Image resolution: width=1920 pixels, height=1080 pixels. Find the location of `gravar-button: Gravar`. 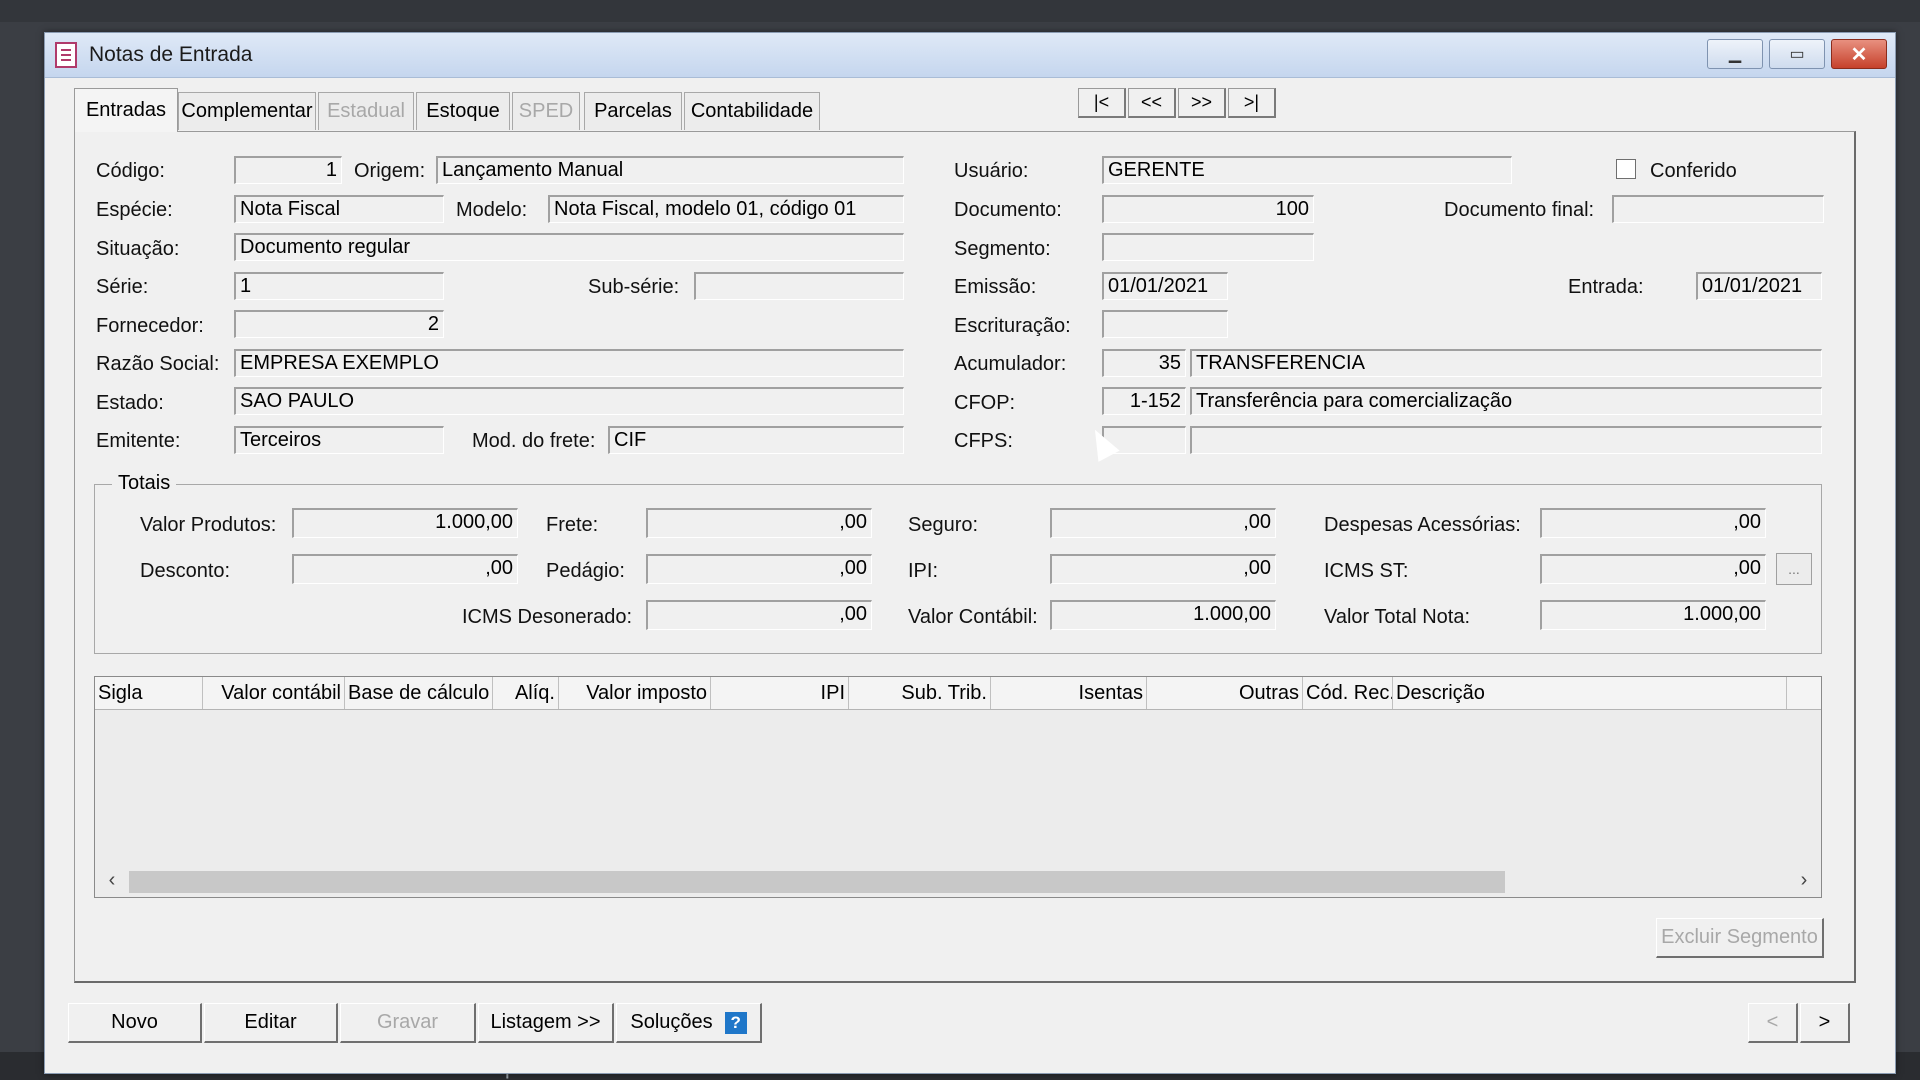

gravar-button: Gravar is located at coordinates (408, 1023).